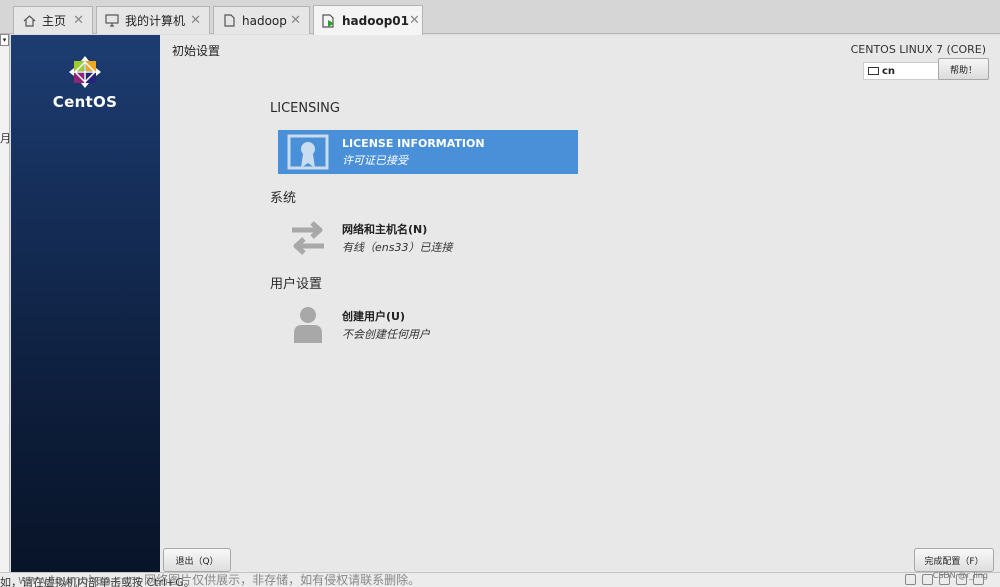  I want to click on dropdown-arrow-icon: ▾, so click(4, 40).